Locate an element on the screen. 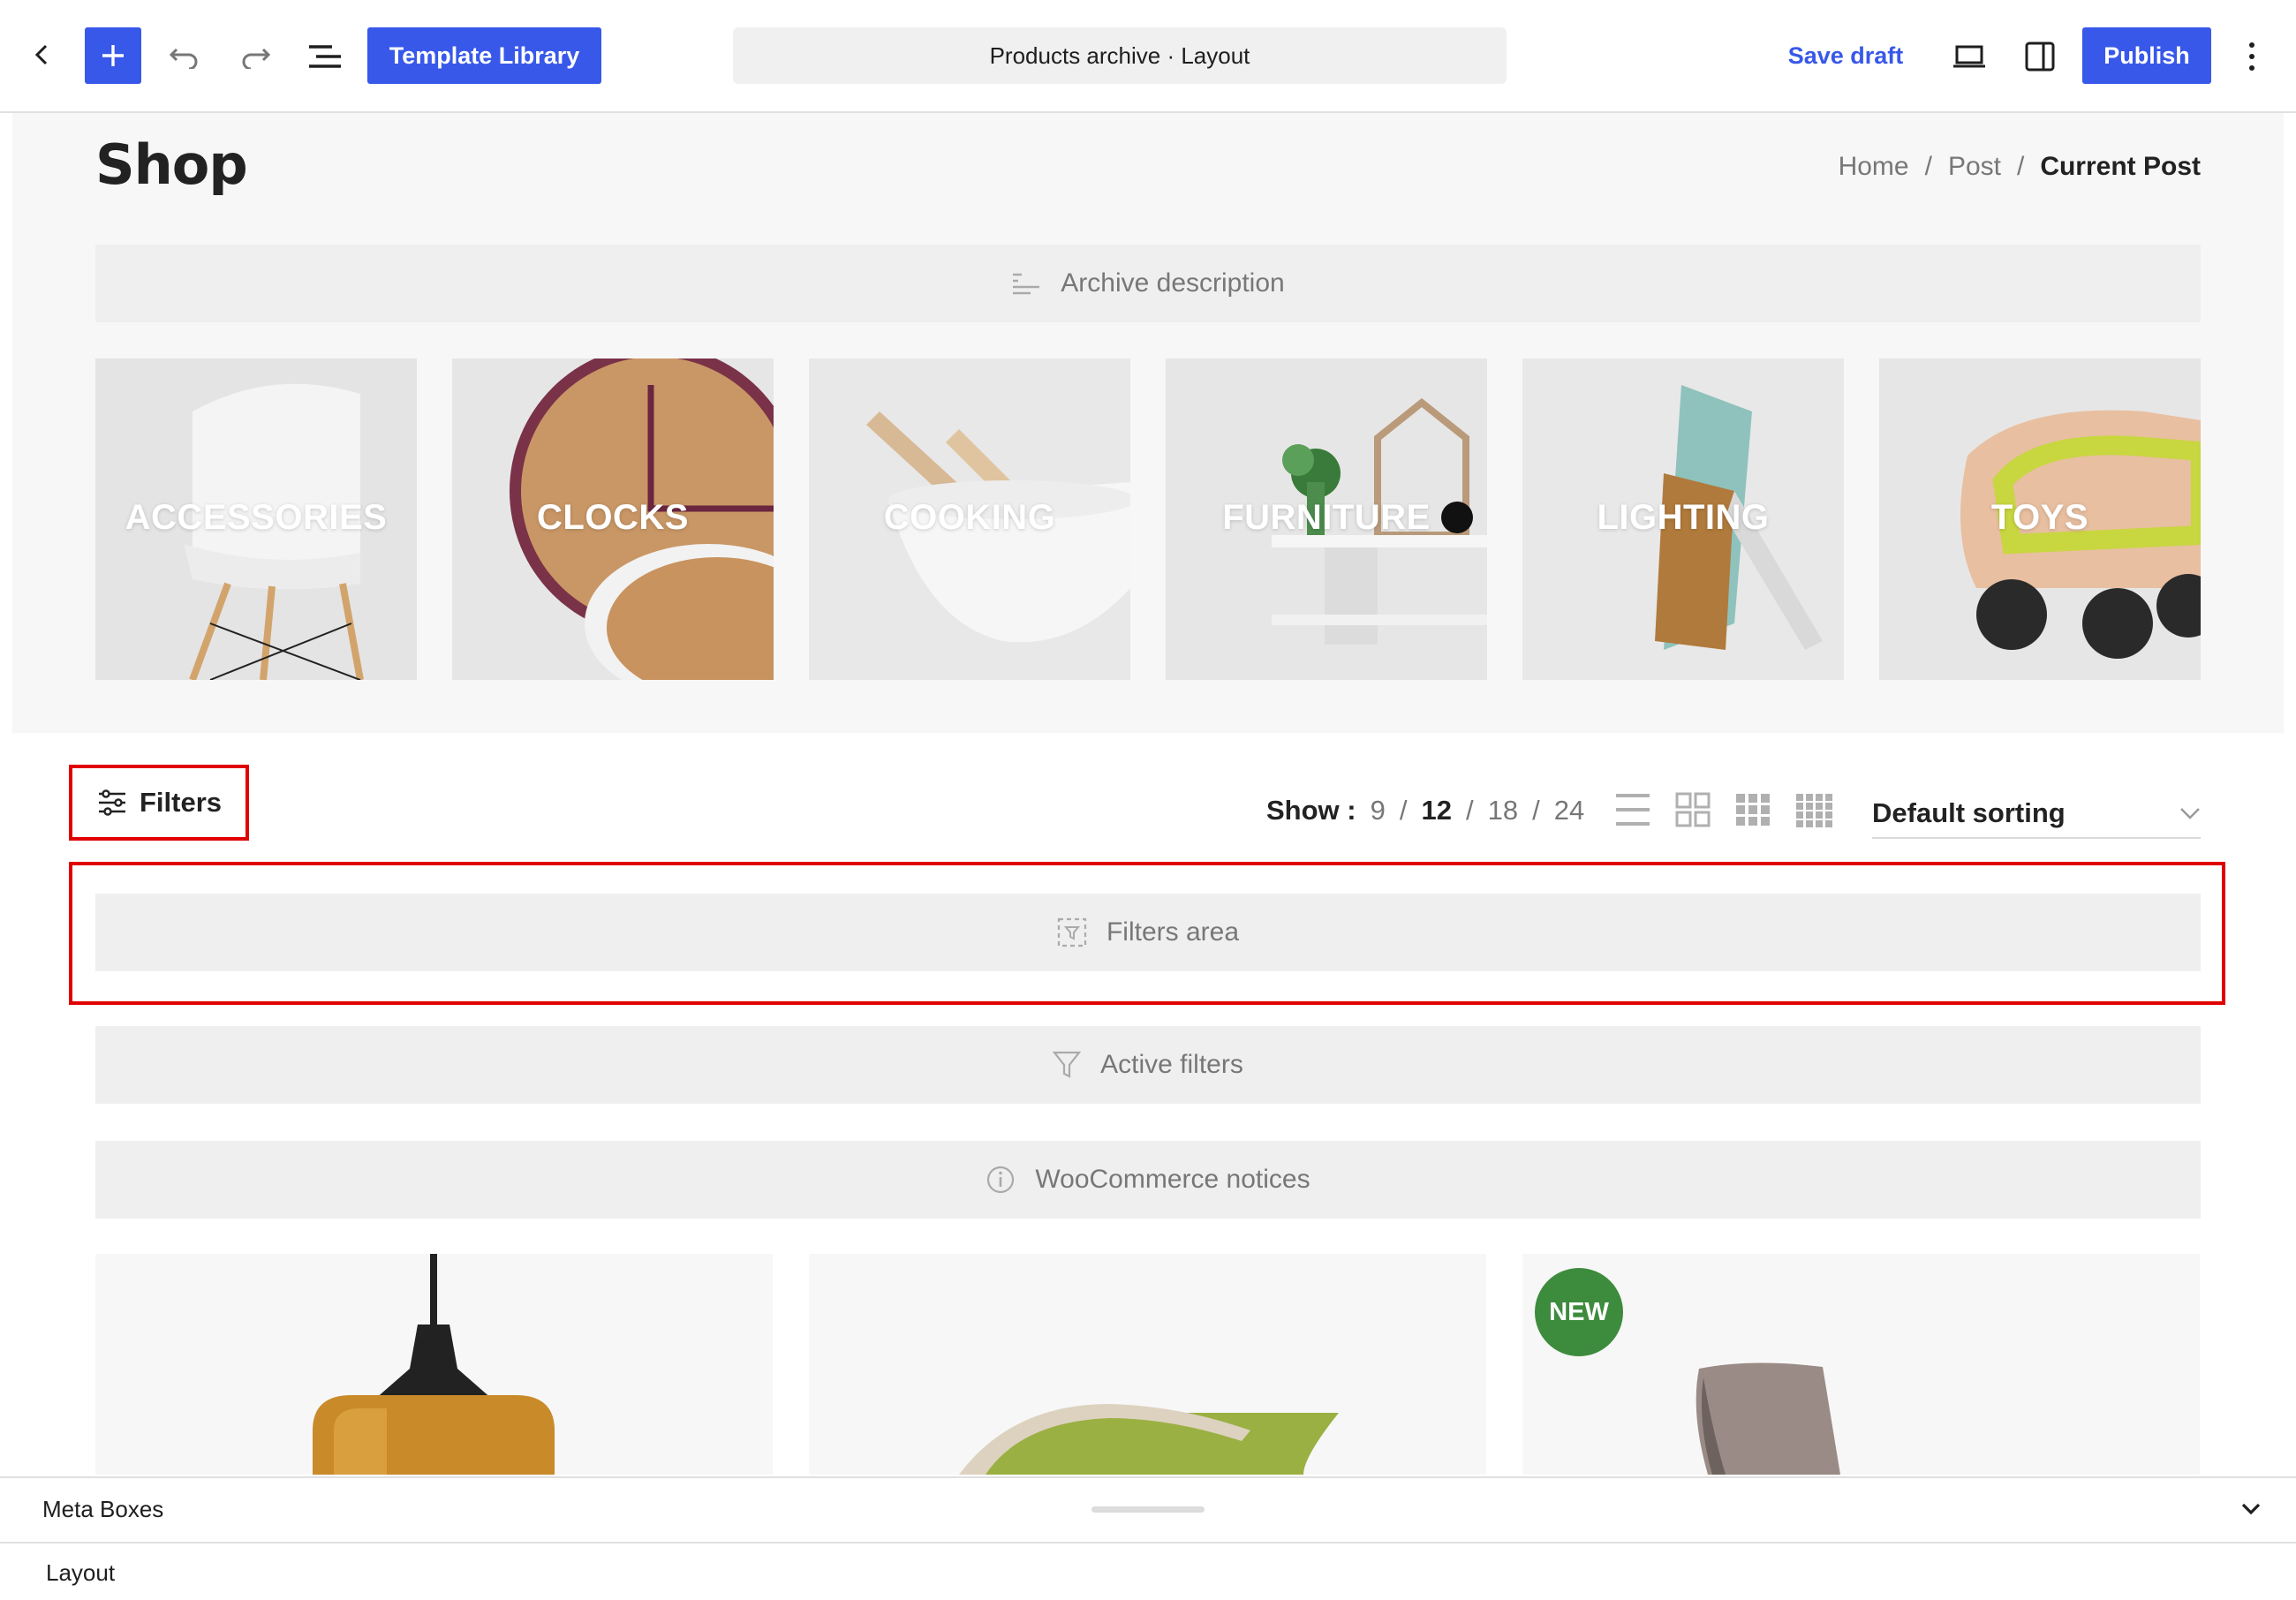  breadcrumb: Home / Post / Current Post is located at coordinates (2020, 167).